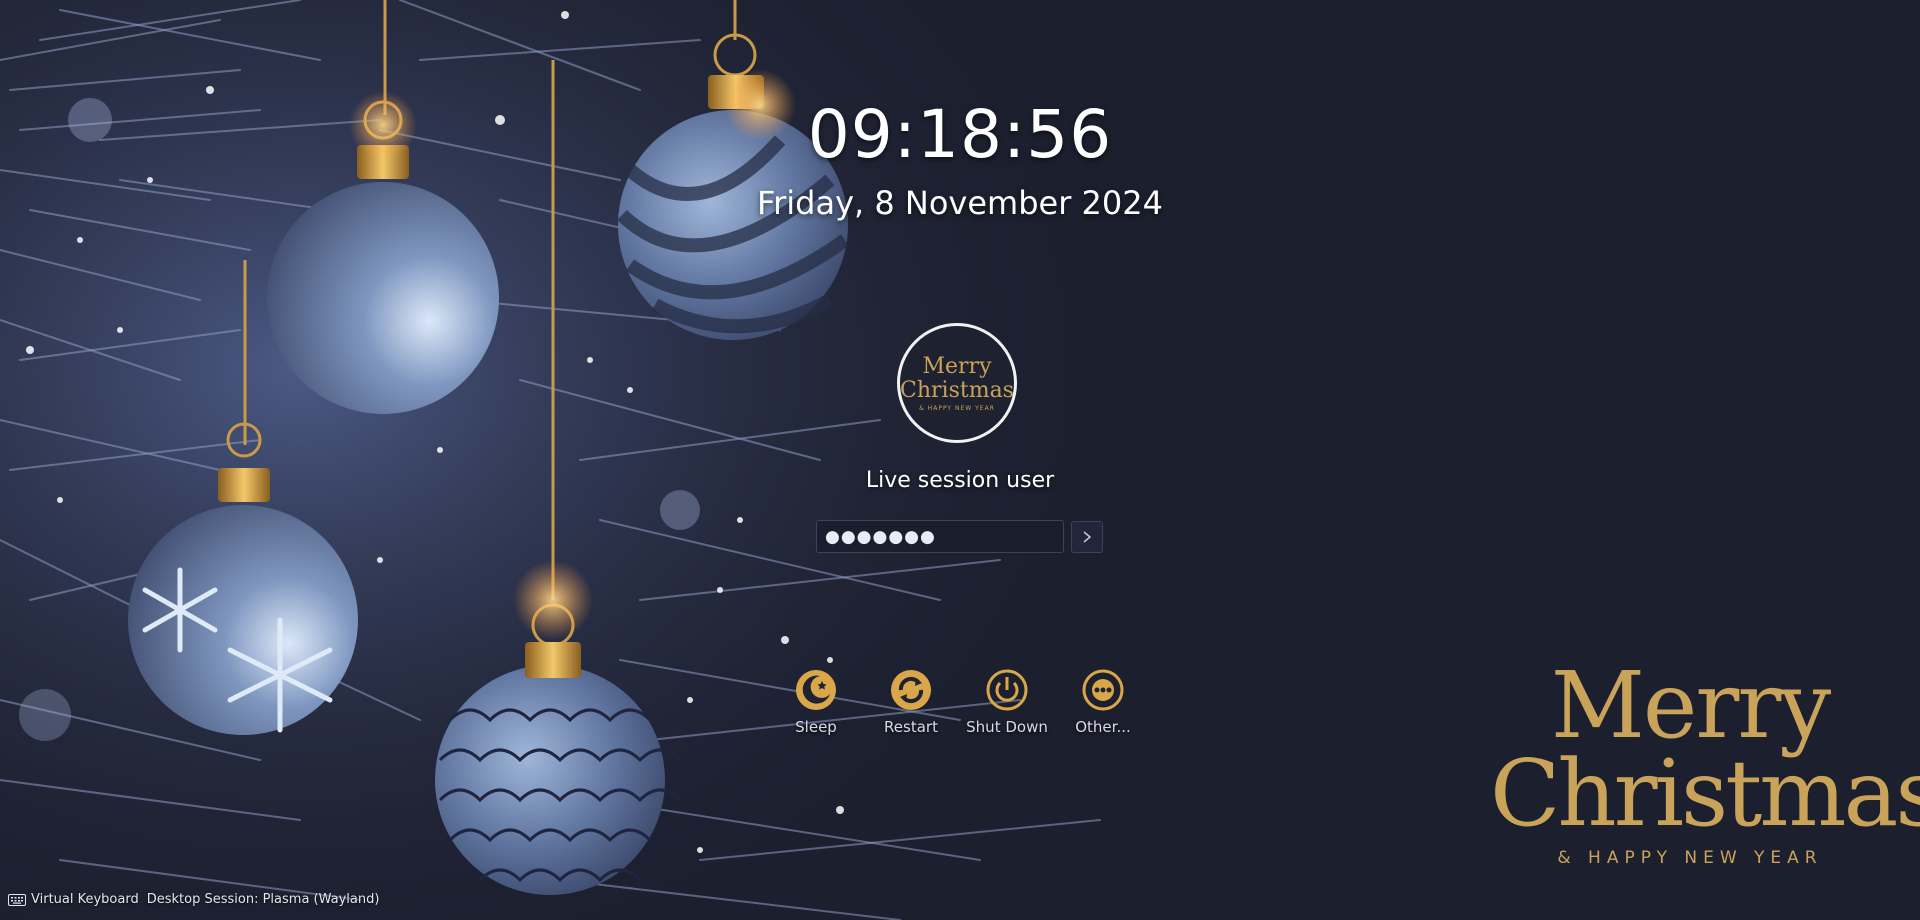 The image size is (1920, 920). What do you see at coordinates (1103, 690) in the screenshot?
I see `more-icon` at bounding box center [1103, 690].